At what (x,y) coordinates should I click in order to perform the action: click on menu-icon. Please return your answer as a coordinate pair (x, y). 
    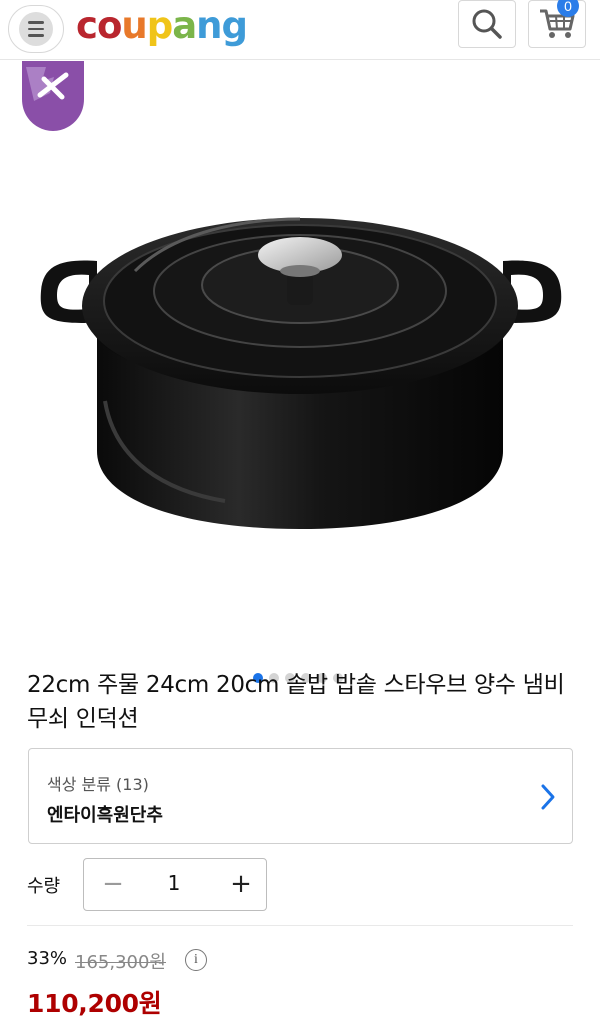
    Looking at the image, I should click on (36, 29).